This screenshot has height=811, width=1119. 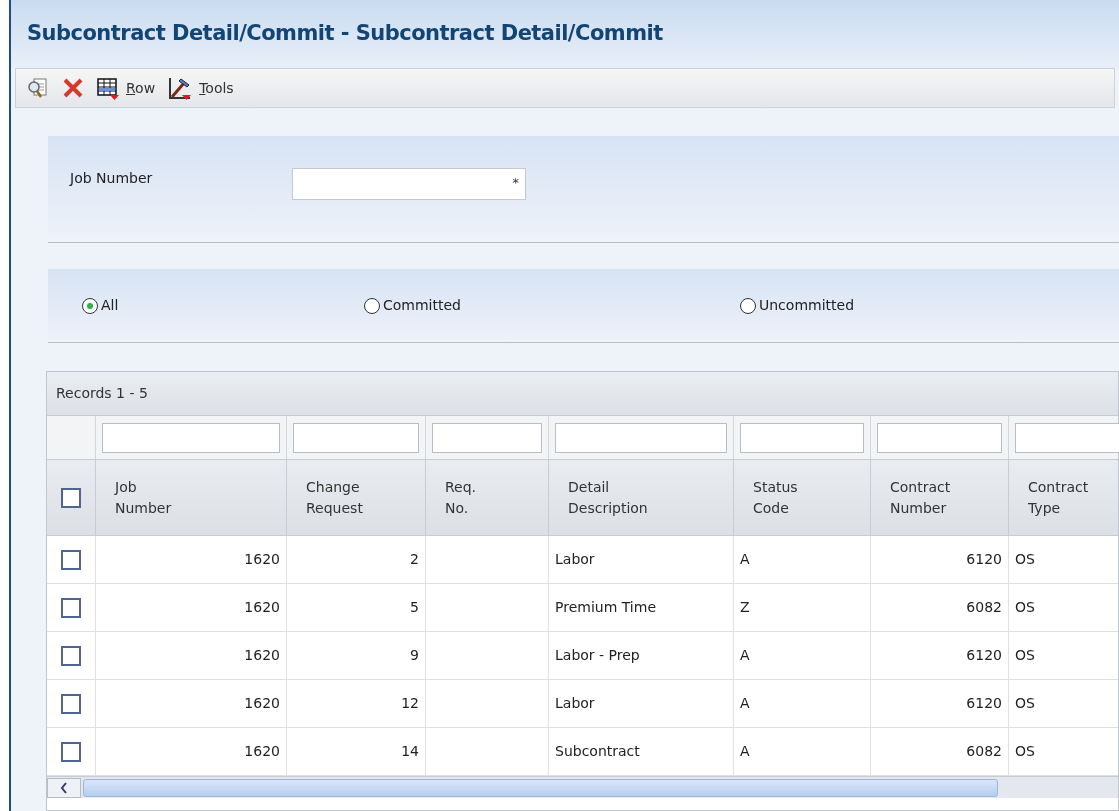 What do you see at coordinates (414, 607) in the screenshot?
I see `table-cell-text: 5` at bounding box center [414, 607].